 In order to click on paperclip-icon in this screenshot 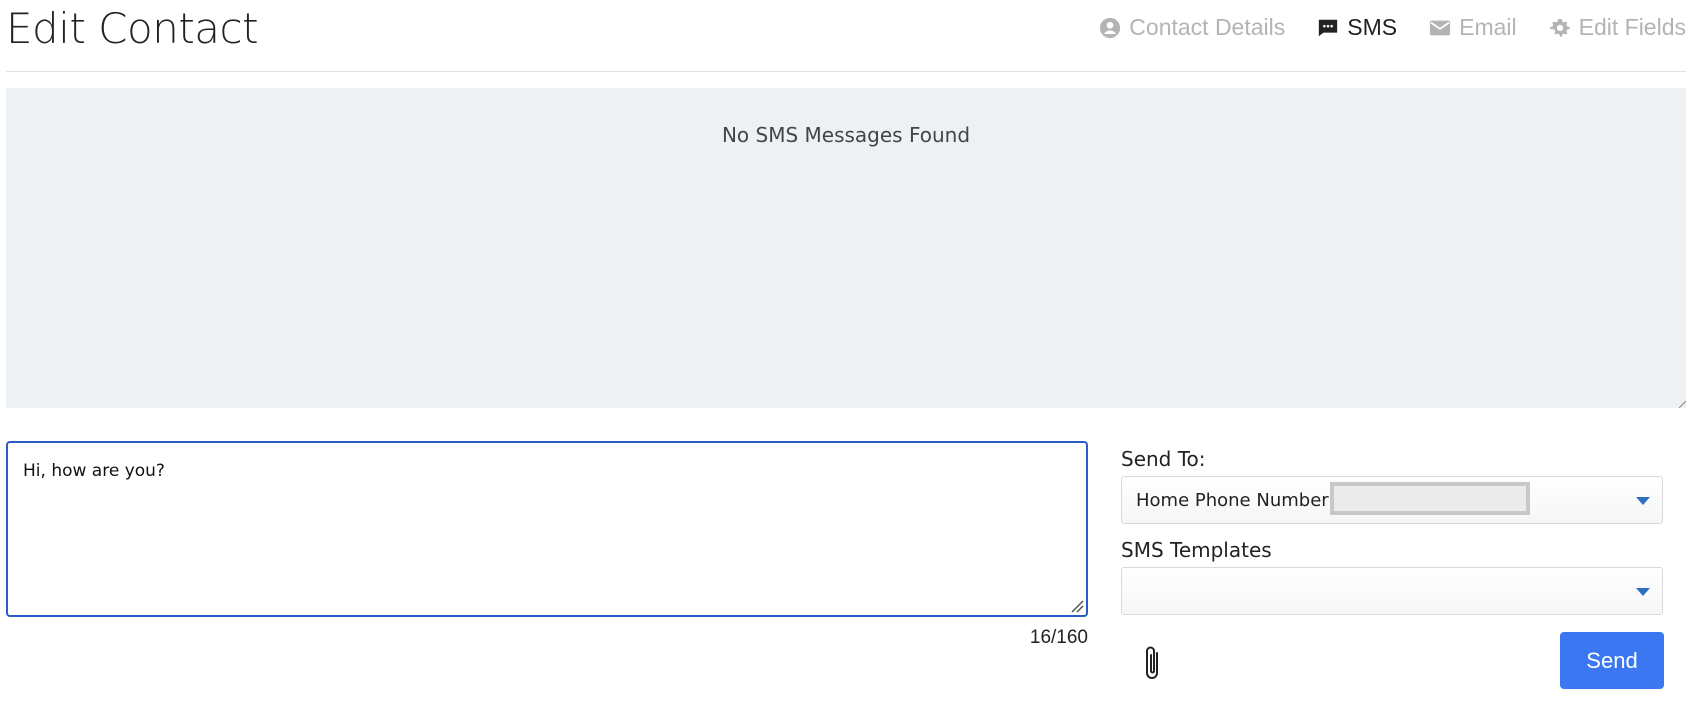, I will do `click(1153, 663)`.